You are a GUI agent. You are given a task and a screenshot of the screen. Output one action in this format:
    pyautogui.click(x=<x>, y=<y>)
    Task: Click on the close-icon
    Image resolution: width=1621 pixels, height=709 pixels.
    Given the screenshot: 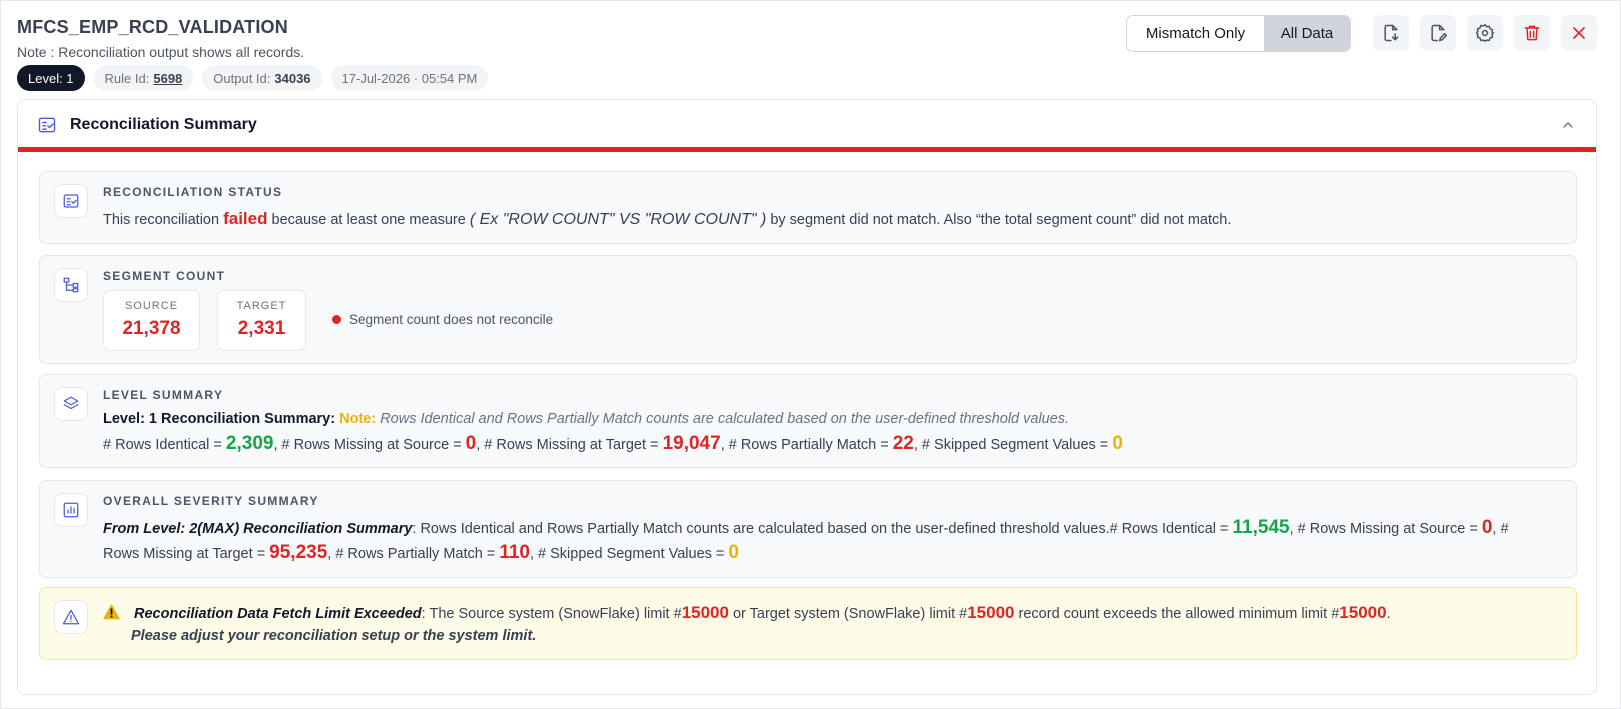 What is the action you would take?
    pyautogui.click(x=1579, y=33)
    